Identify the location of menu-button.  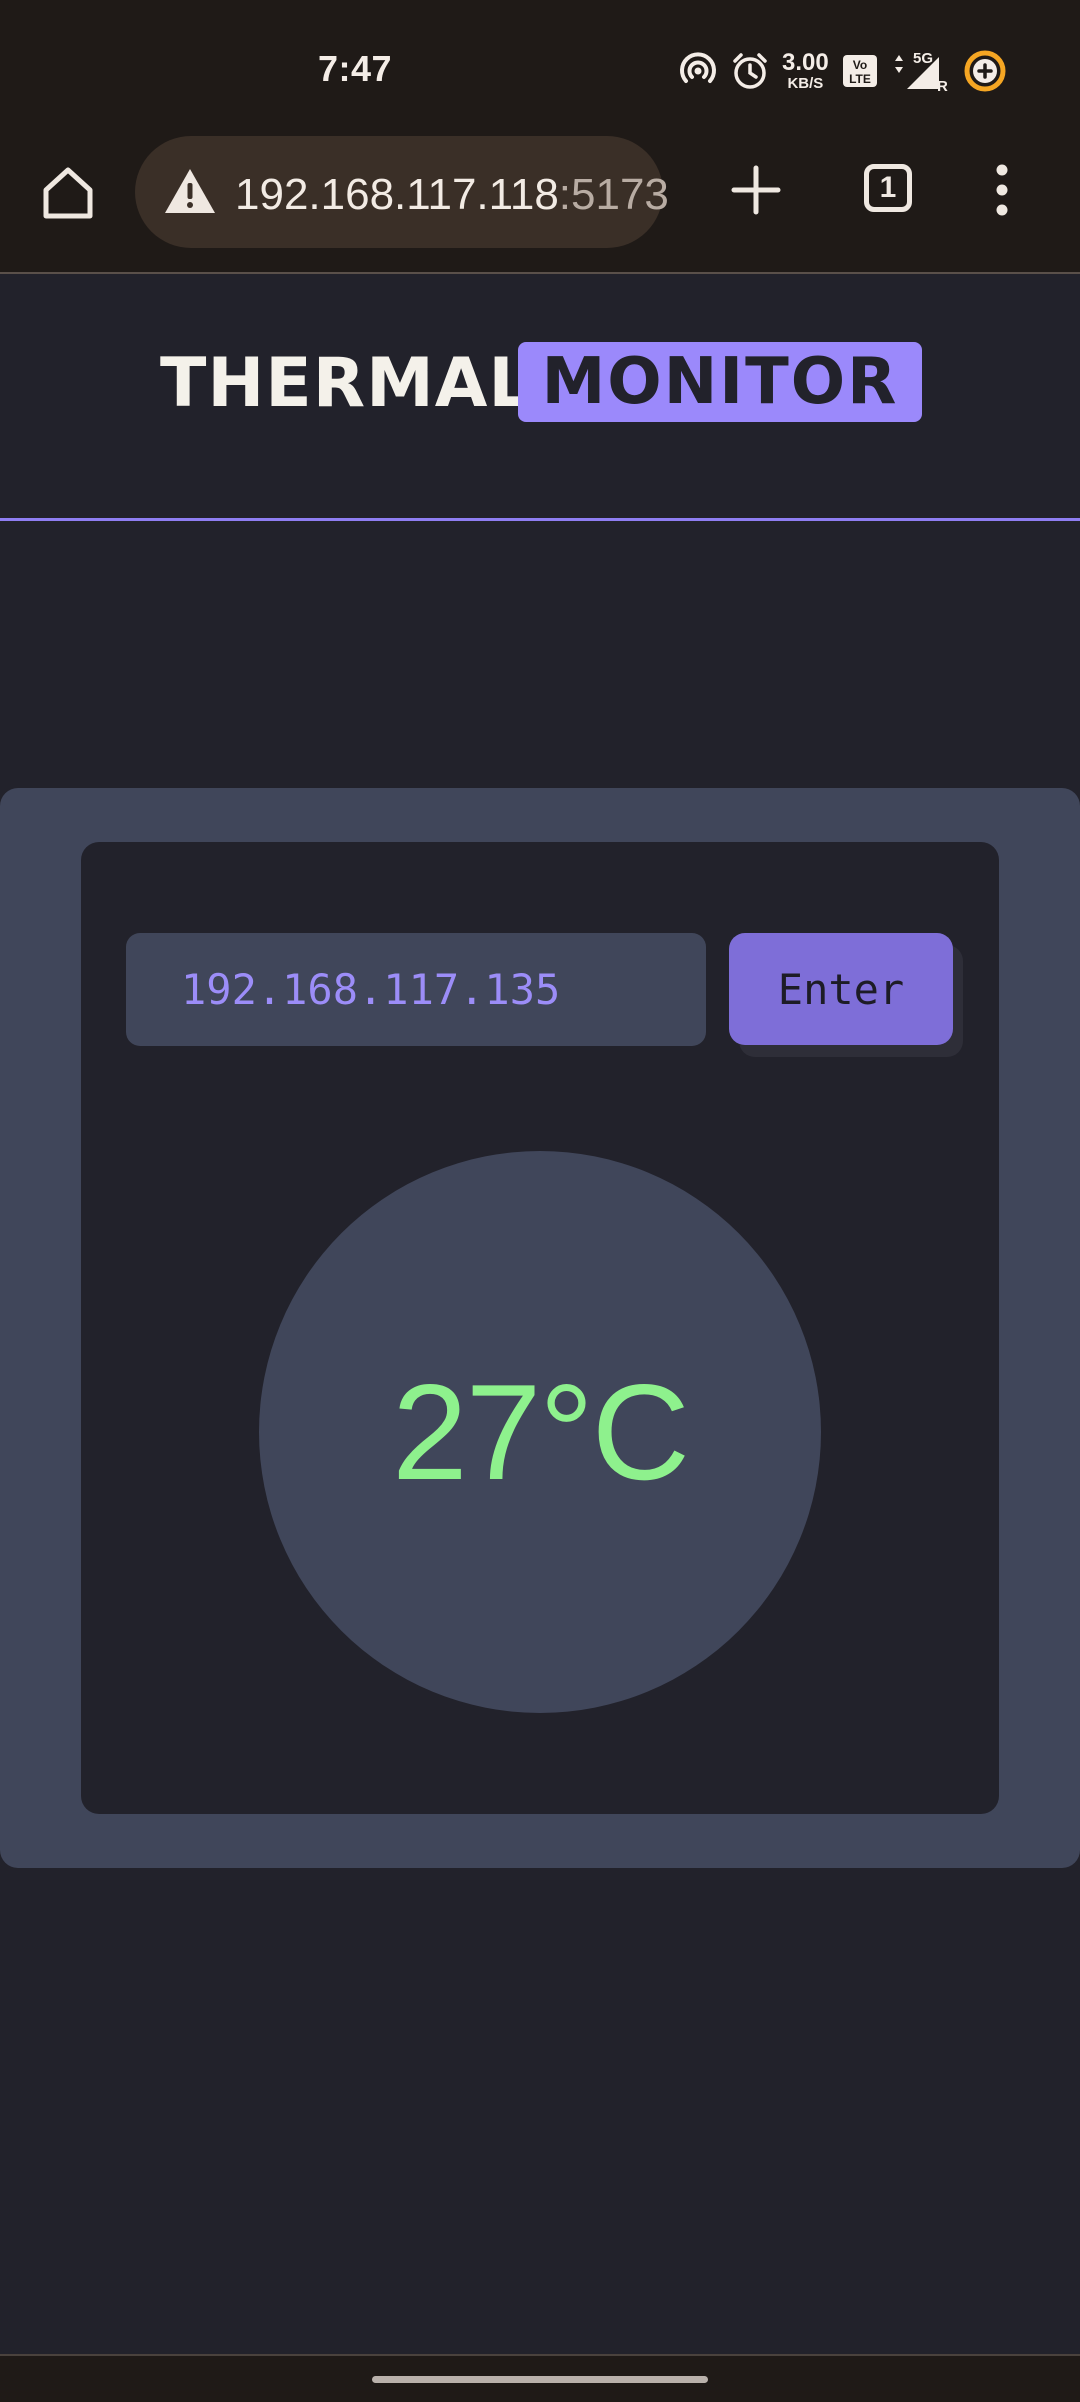
(1002, 190).